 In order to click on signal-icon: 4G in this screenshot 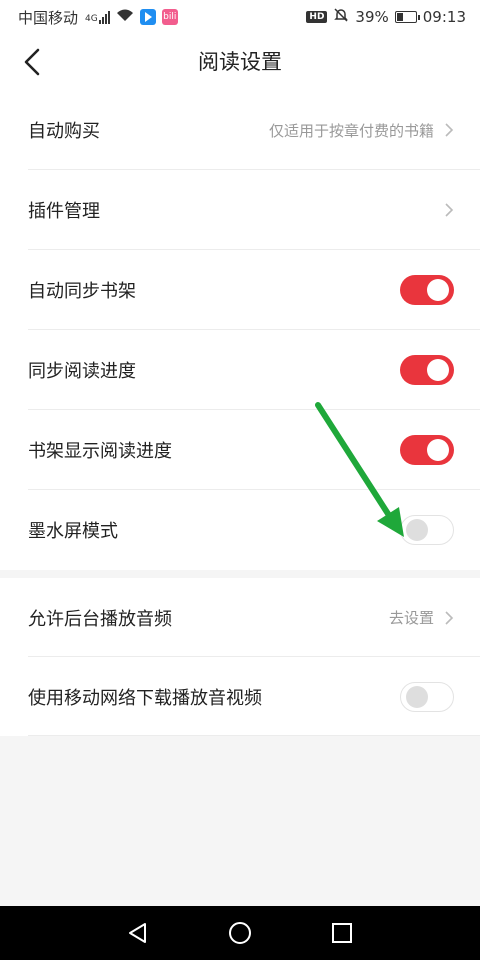, I will do `click(97, 17)`.